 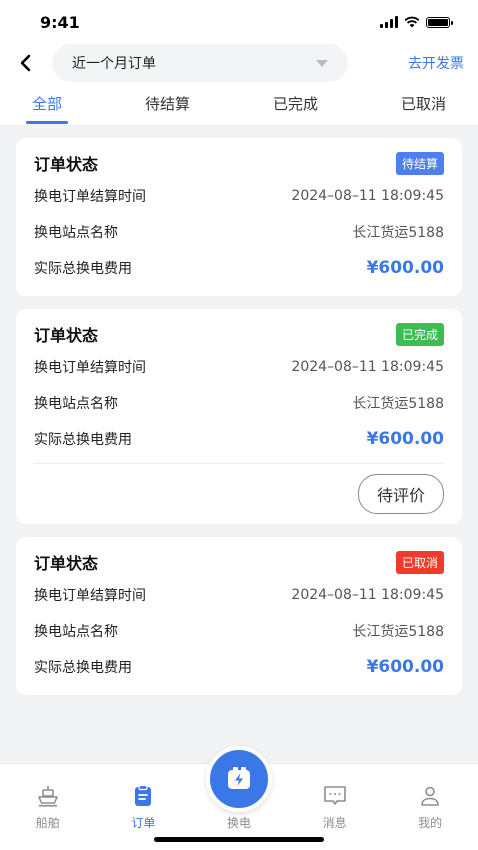 I want to click on period-select: 近一个月订单, so click(x=200, y=63).